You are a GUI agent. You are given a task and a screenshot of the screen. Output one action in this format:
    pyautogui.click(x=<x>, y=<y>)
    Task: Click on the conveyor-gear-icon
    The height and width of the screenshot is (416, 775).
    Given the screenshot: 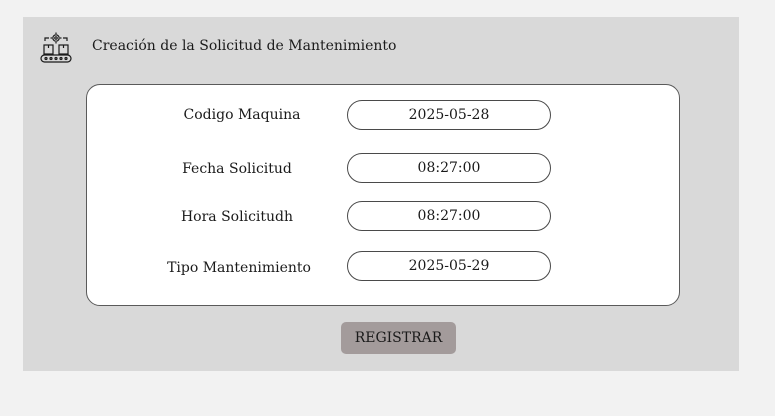 What is the action you would take?
    pyautogui.click(x=56, y=47)
    